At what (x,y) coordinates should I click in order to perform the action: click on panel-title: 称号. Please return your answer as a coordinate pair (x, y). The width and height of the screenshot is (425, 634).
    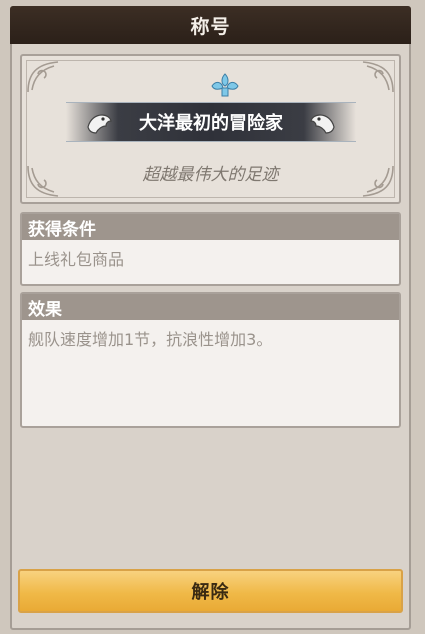
    Looking at the image, I should click on (210, 26).